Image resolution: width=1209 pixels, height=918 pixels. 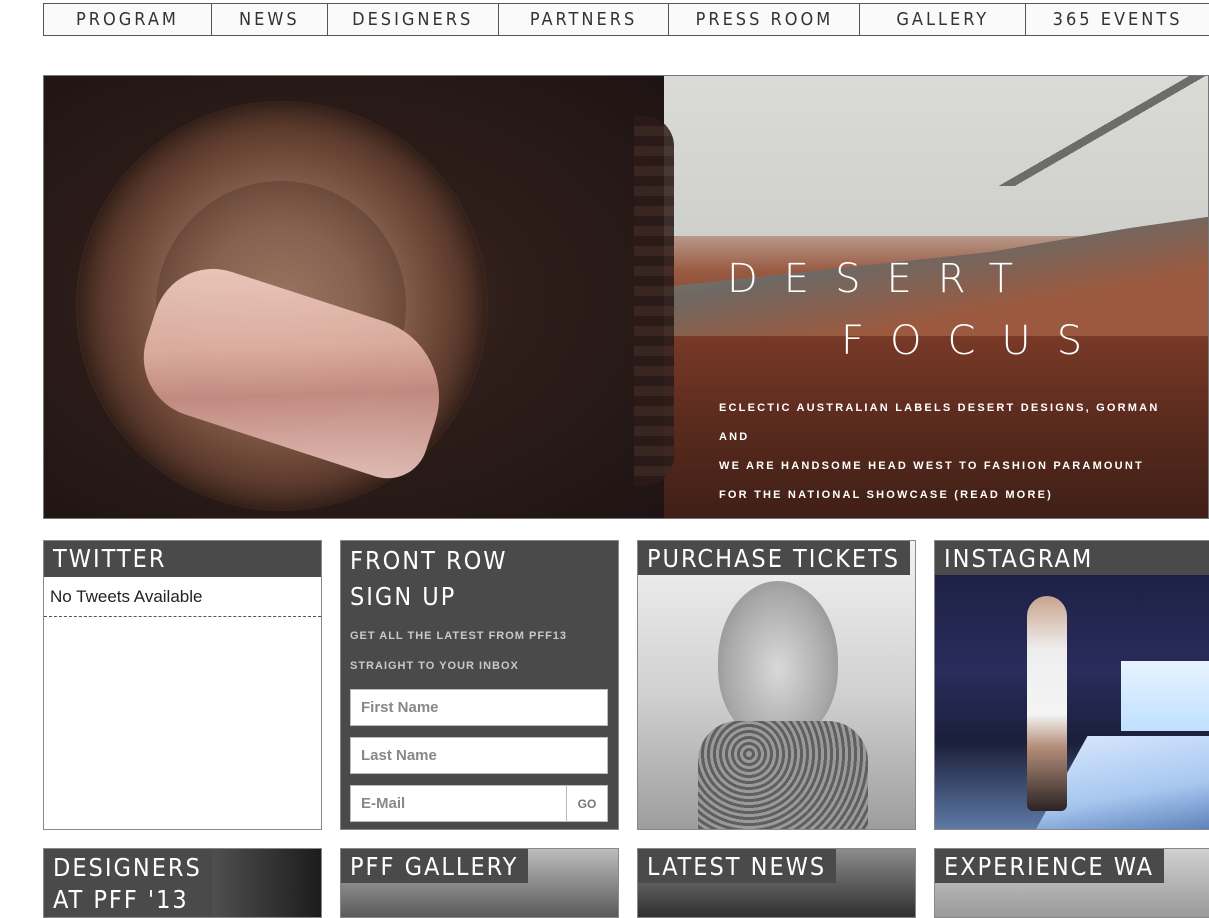 I want to click on tickets-panel: PURCHASE TICKETS, so click(x=776, y=685).